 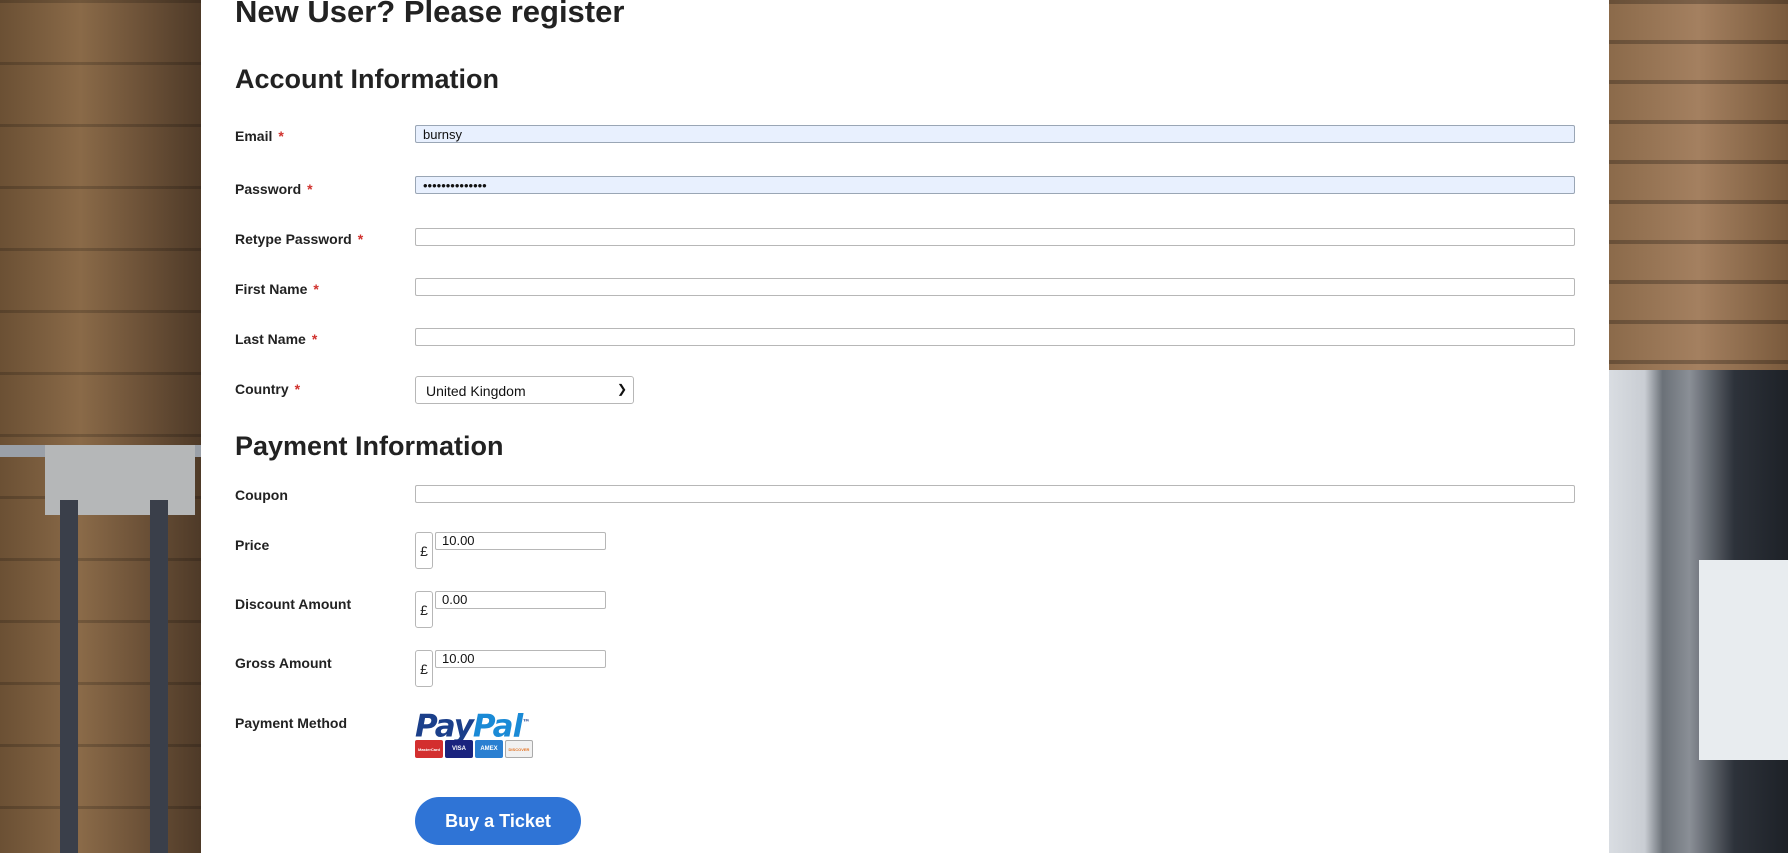 What do you see at coordinates (259, 136) in the screenshot?
I see `email-label: Email *` at bounding box center [259, 136].